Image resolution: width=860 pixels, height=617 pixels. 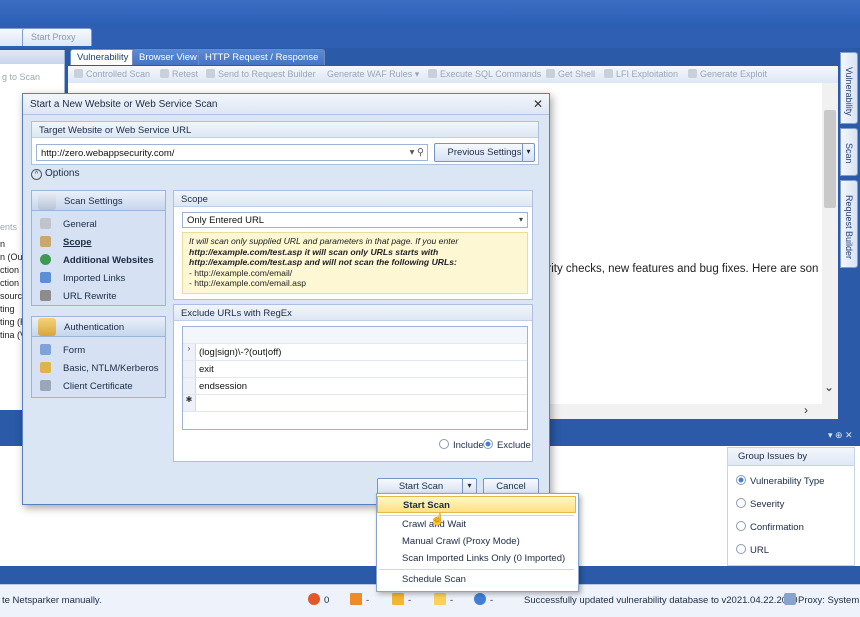 I want to click on group-by-url: URL, so click(x=752, y=550).